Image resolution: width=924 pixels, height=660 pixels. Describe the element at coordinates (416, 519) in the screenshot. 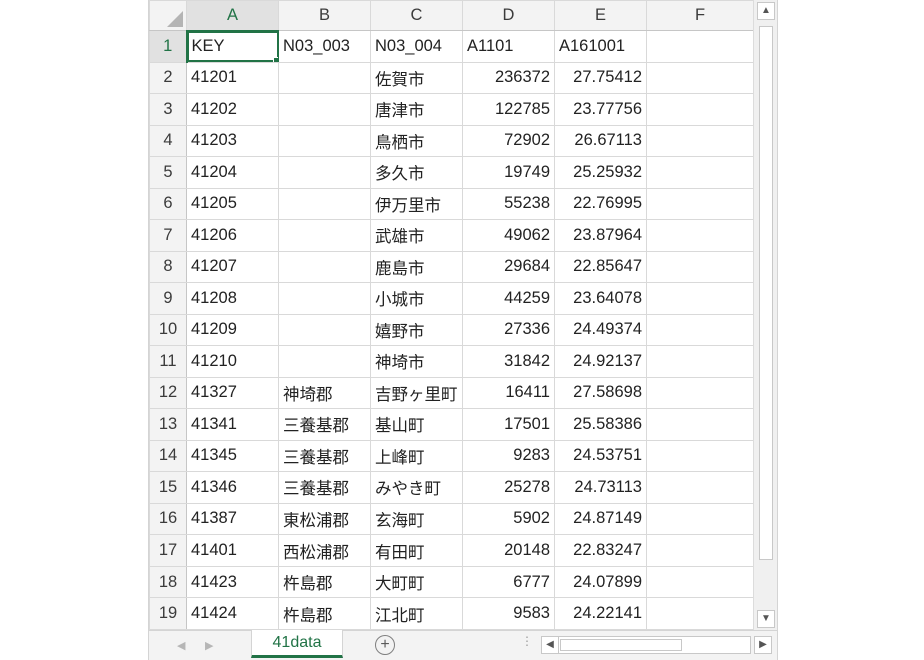

I see `cell-c: 玄海町` at that location.